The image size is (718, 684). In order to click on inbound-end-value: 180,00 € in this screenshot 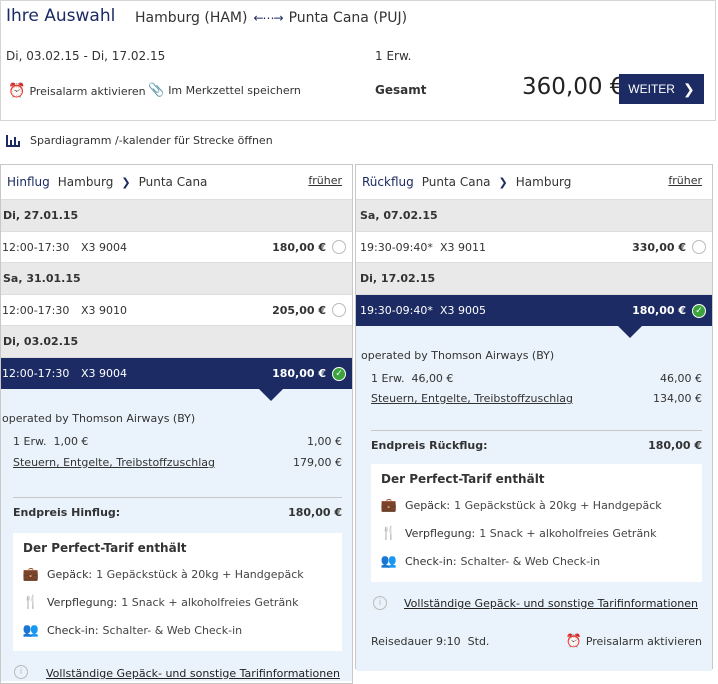, I will do `click(675, 445)`.